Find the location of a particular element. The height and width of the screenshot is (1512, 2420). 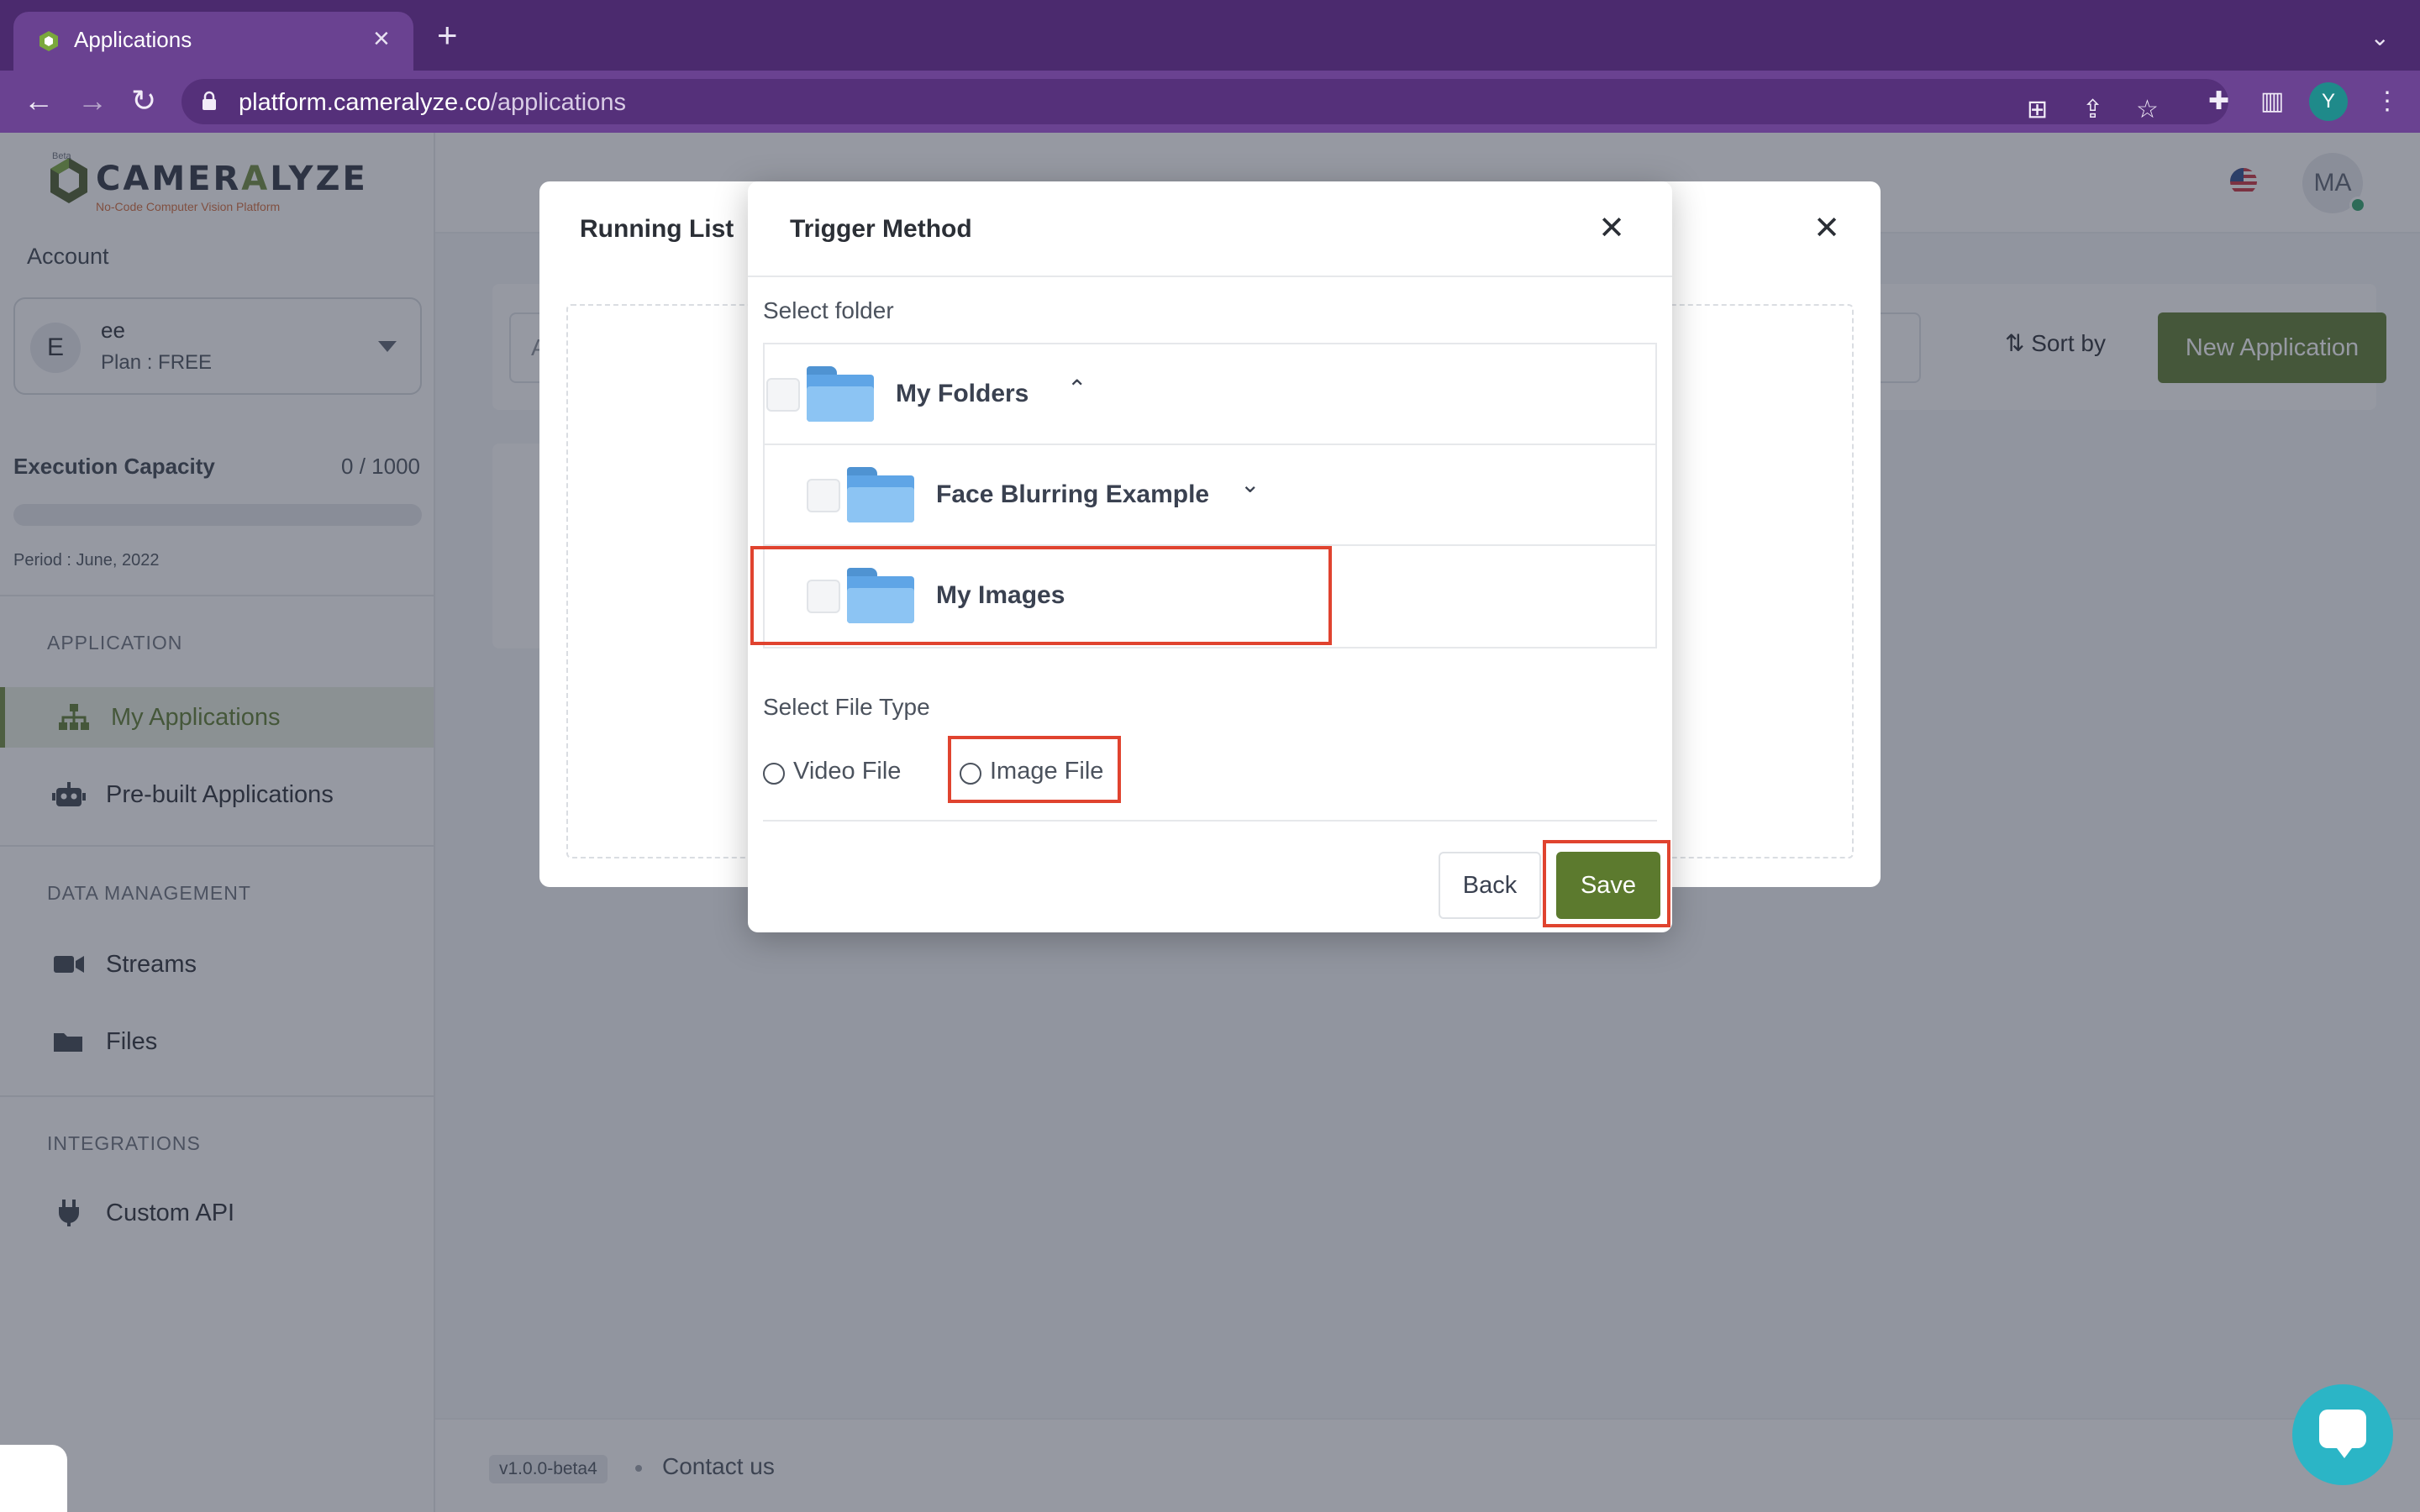

close-icon: × is located at coordinates (382, 39).